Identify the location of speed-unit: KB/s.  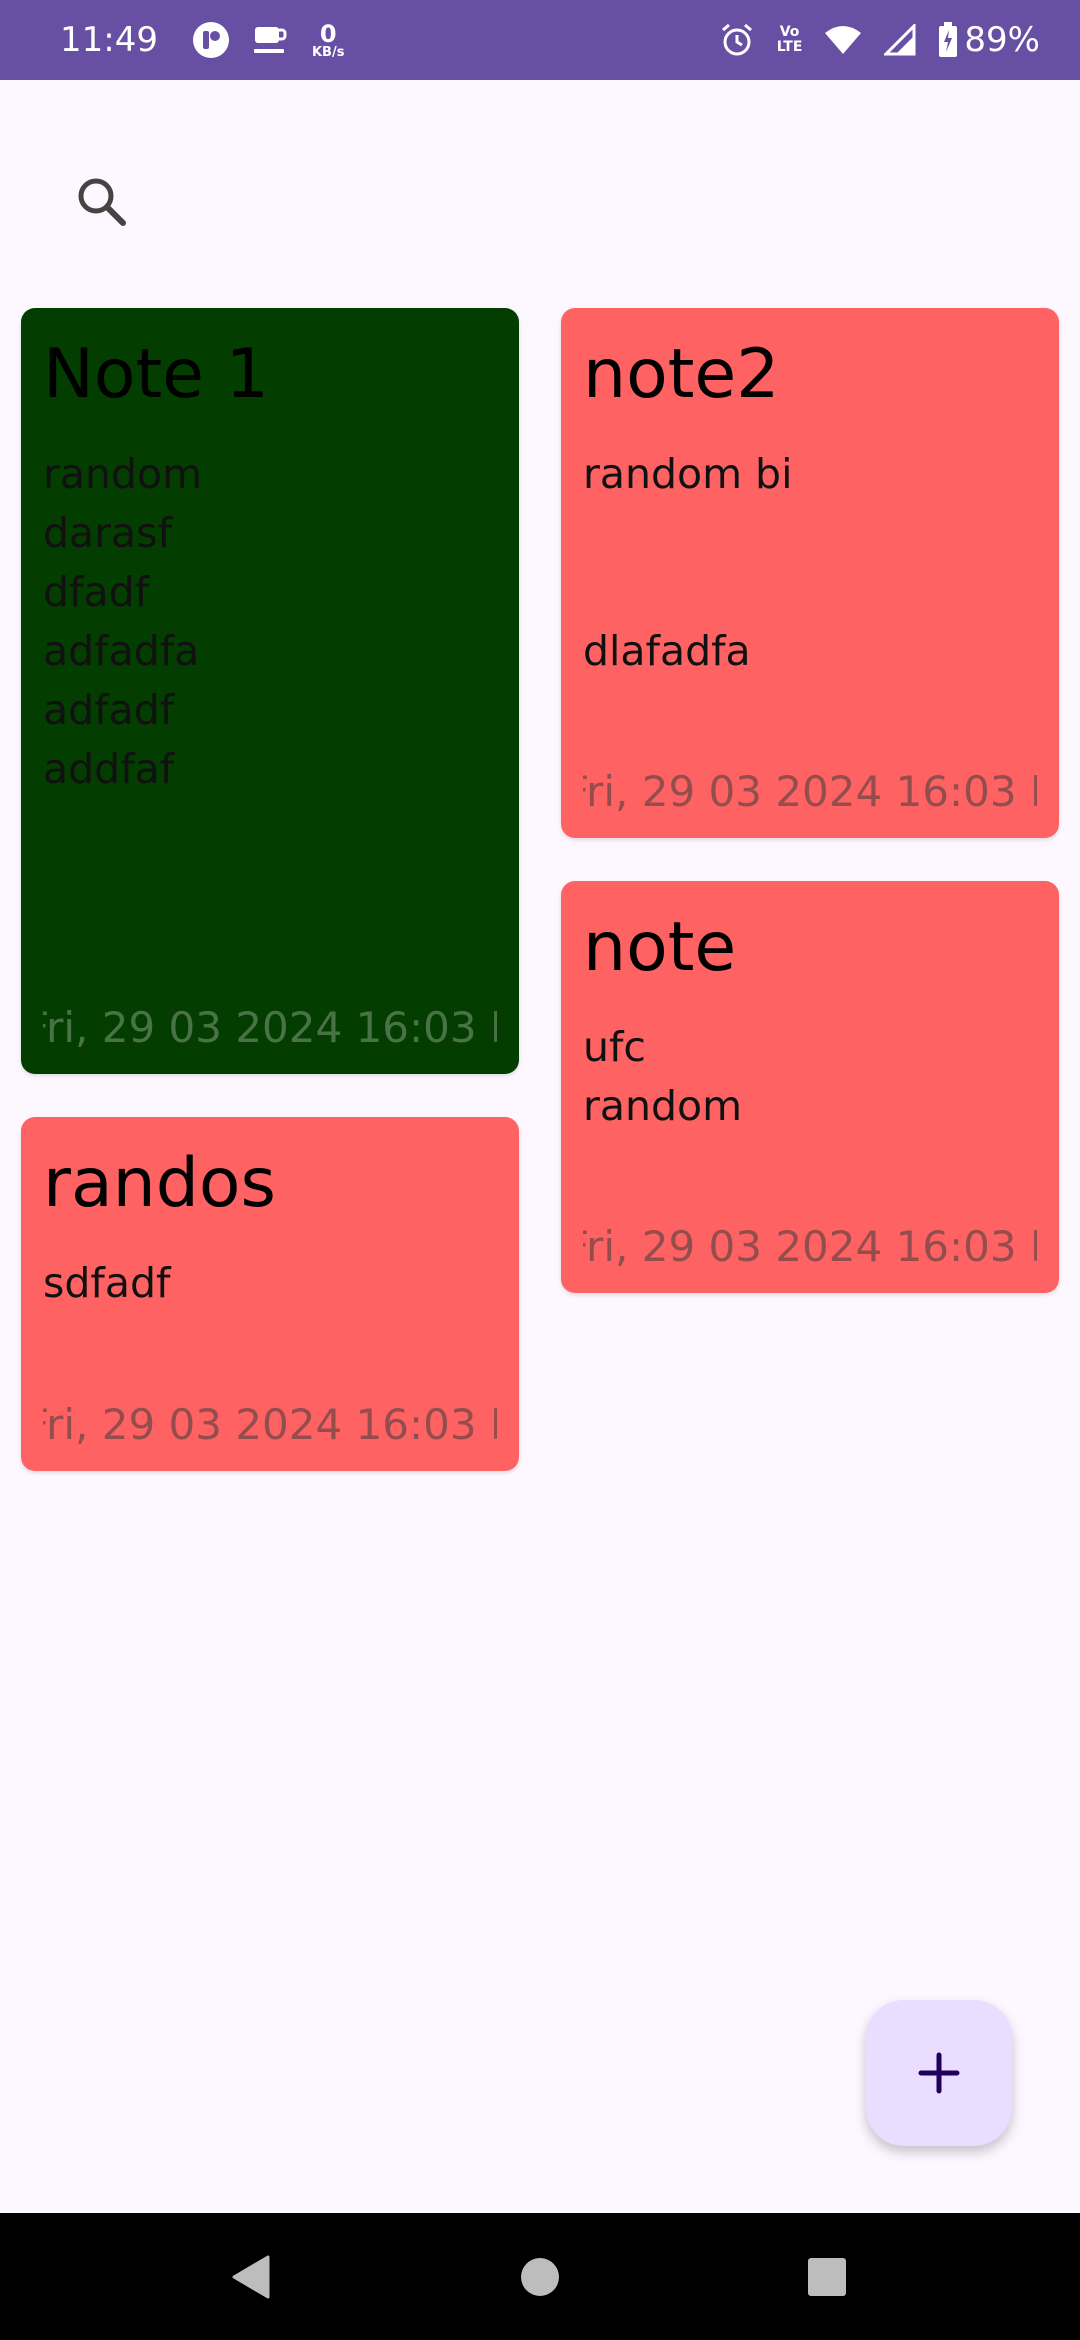
(328, 52).